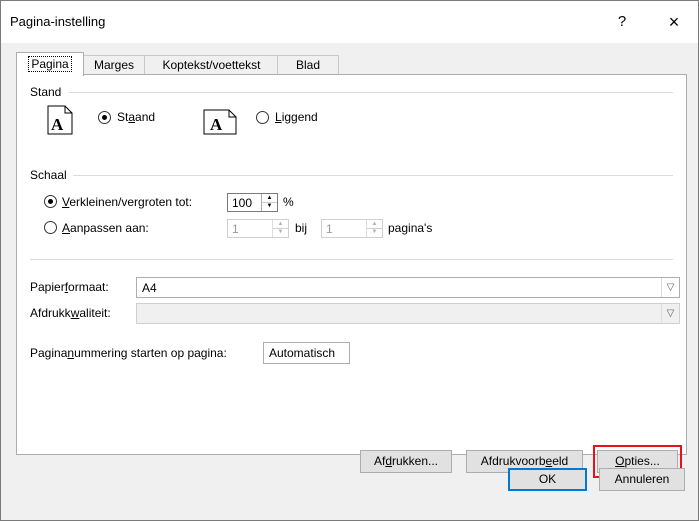 The image size is (699, 521). Describe the element at coordinates (128, 353) in the screenshot. I see `first-page-number-label: Paginanummering starten op pagina:` at that location.